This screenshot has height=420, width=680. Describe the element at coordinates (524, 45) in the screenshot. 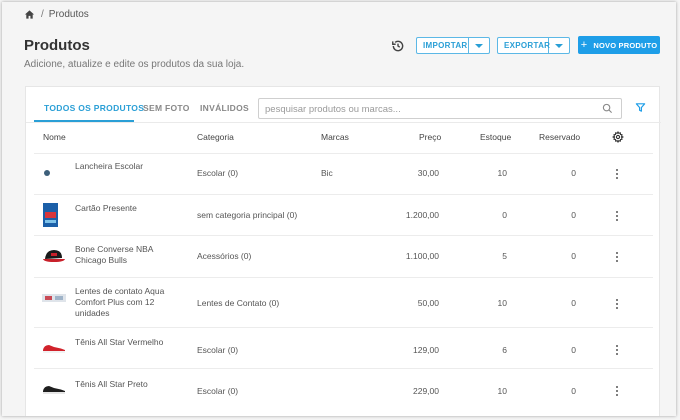

I see `export-button: EXPORTAR` at that location.